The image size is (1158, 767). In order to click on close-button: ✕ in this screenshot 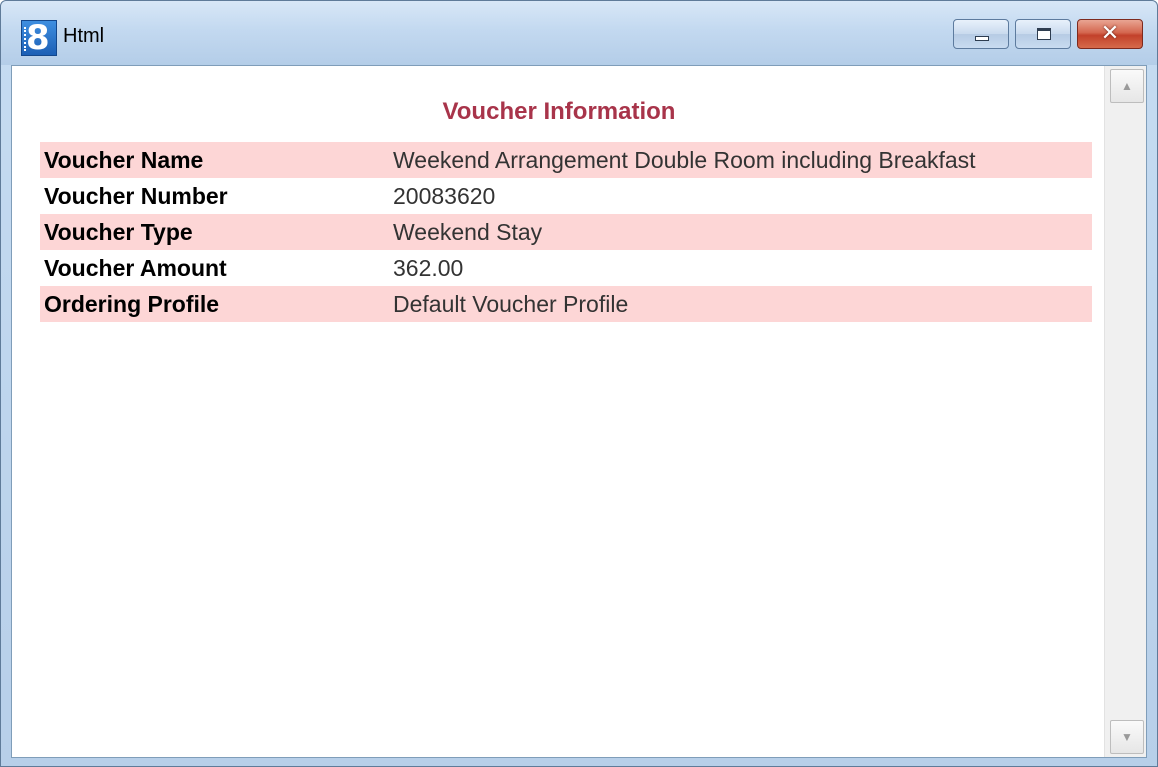, I will do `click(1110, 34)`.